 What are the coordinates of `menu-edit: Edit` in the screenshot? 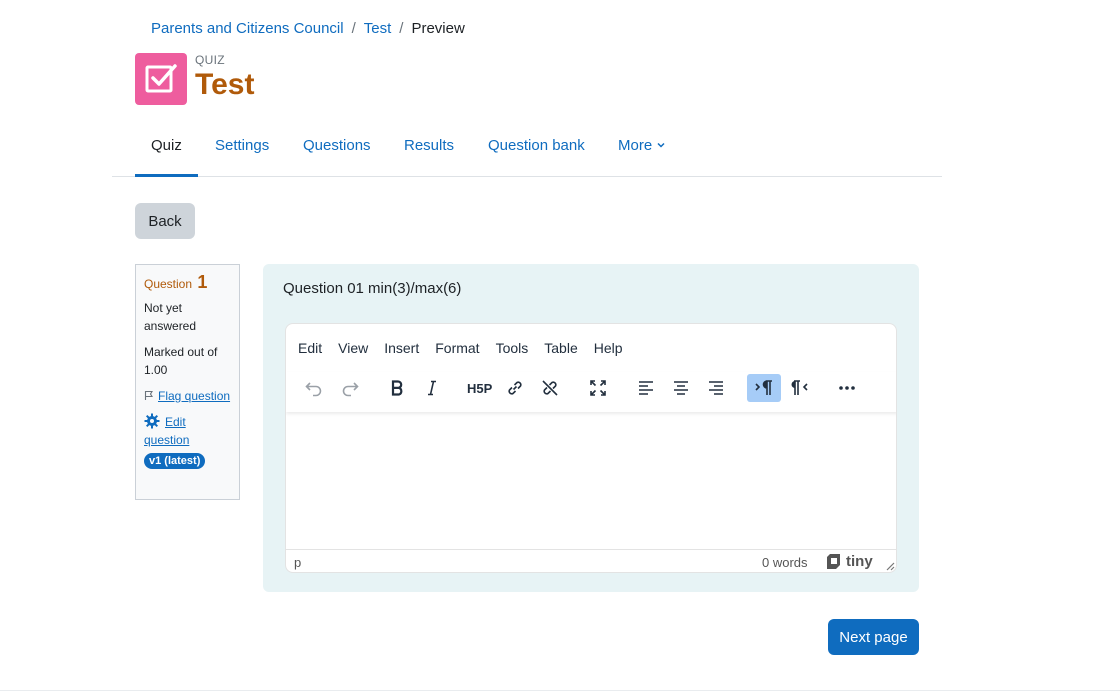 It's located at (310, 348).